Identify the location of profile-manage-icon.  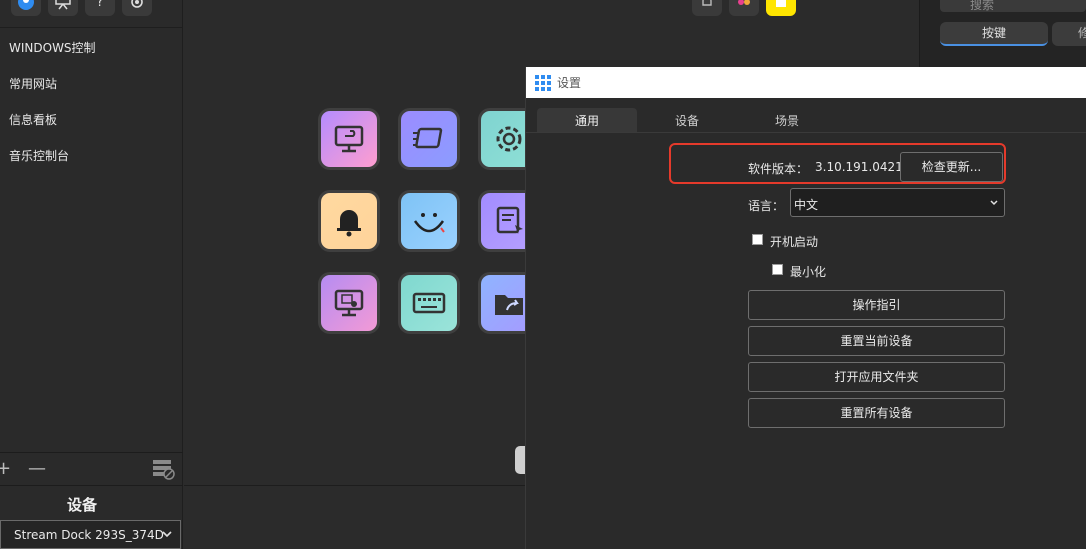
(164, 469).